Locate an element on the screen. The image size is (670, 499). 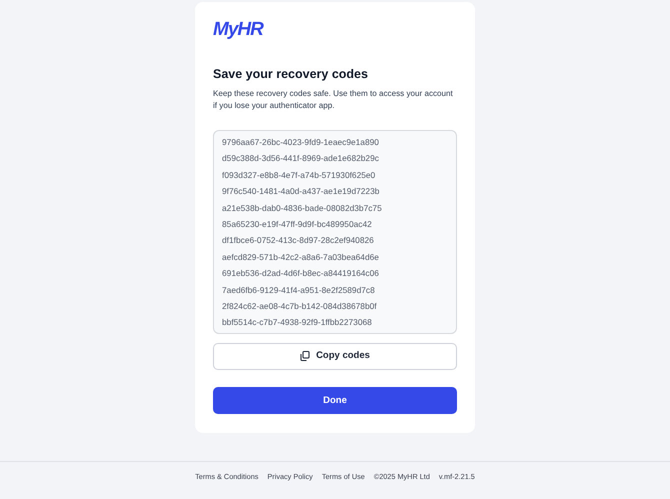
logo: MyHR is located at coordinates (238, 30).